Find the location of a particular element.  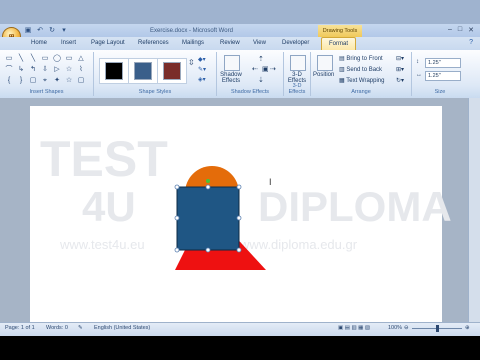

drawing-canvas: I is located at coordinates (223, 218).